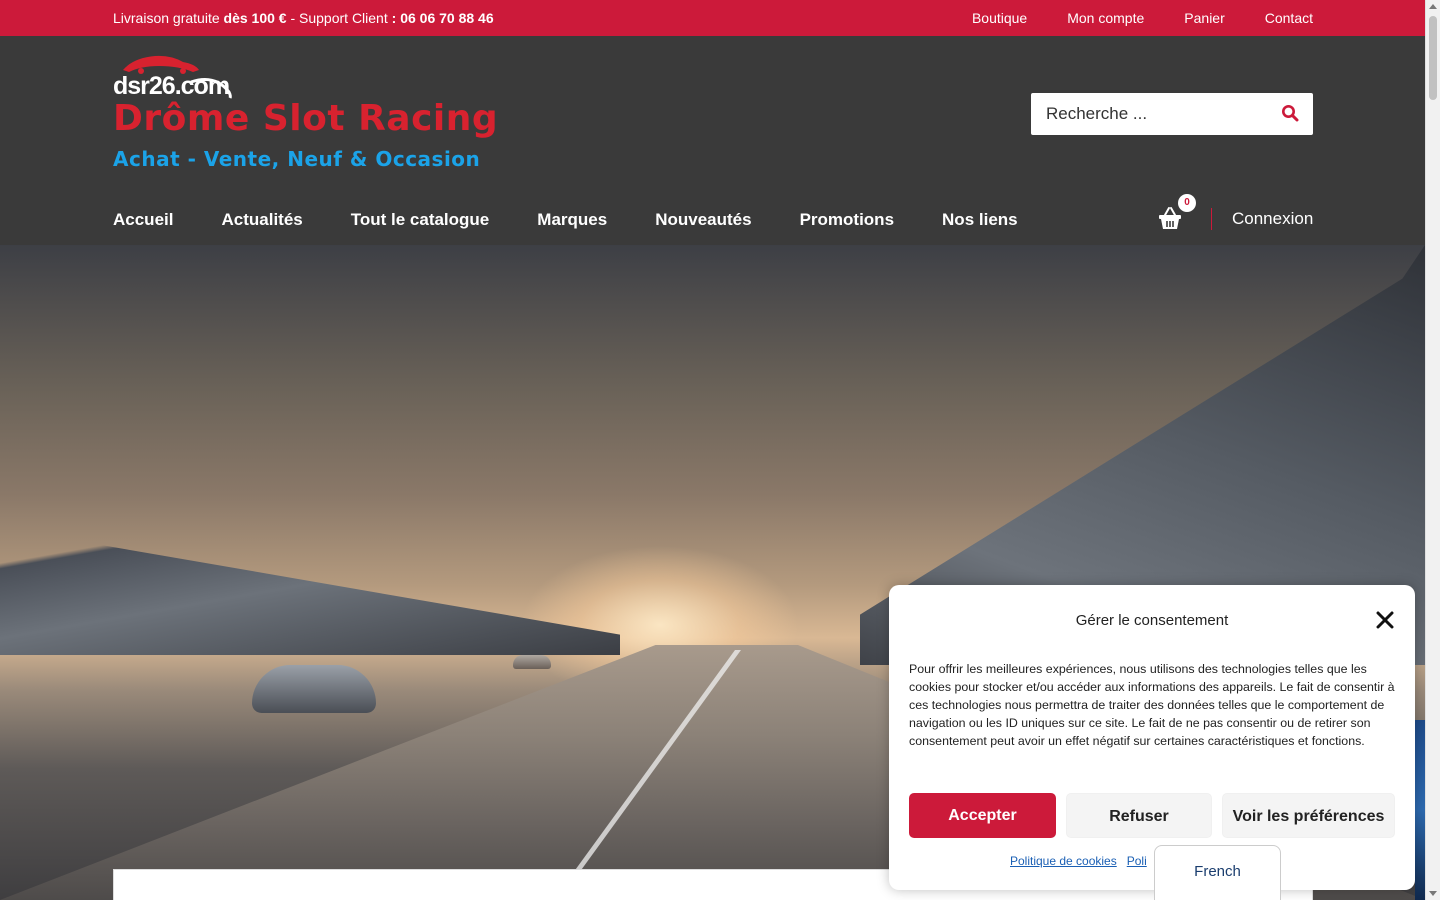  What do you see at coordinates (171, 86) in the screenshot?
I see `logo-text: dsr26.com` at bounding box center [171, 86].